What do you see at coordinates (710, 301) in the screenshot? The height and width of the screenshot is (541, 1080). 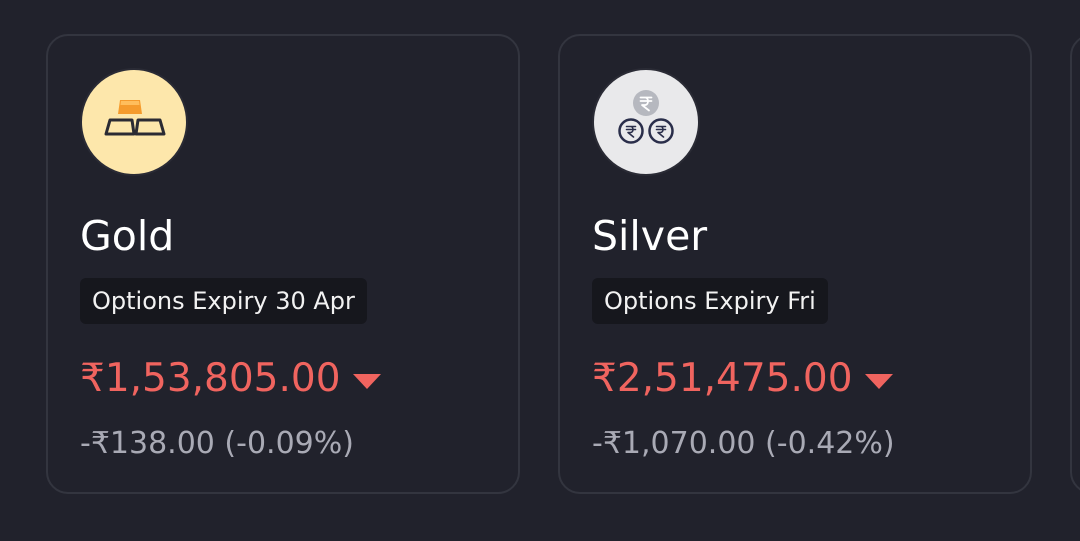 I see `expiry-badge: Options Expiry Fri` at bounding box center [710, 301].